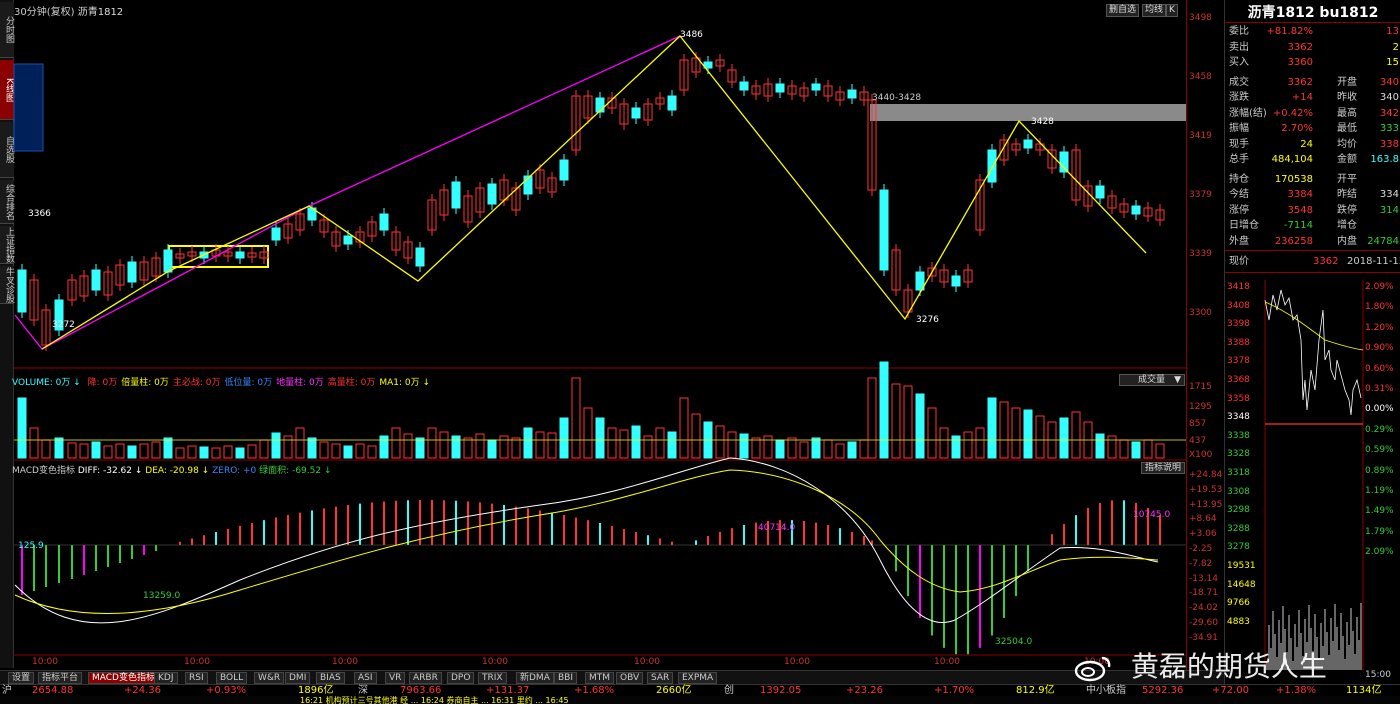  What do you see at coordinates (1239, 97) in the screenshot?
I see `quote-label: 涨跌` at bounding box center [1239, 97].